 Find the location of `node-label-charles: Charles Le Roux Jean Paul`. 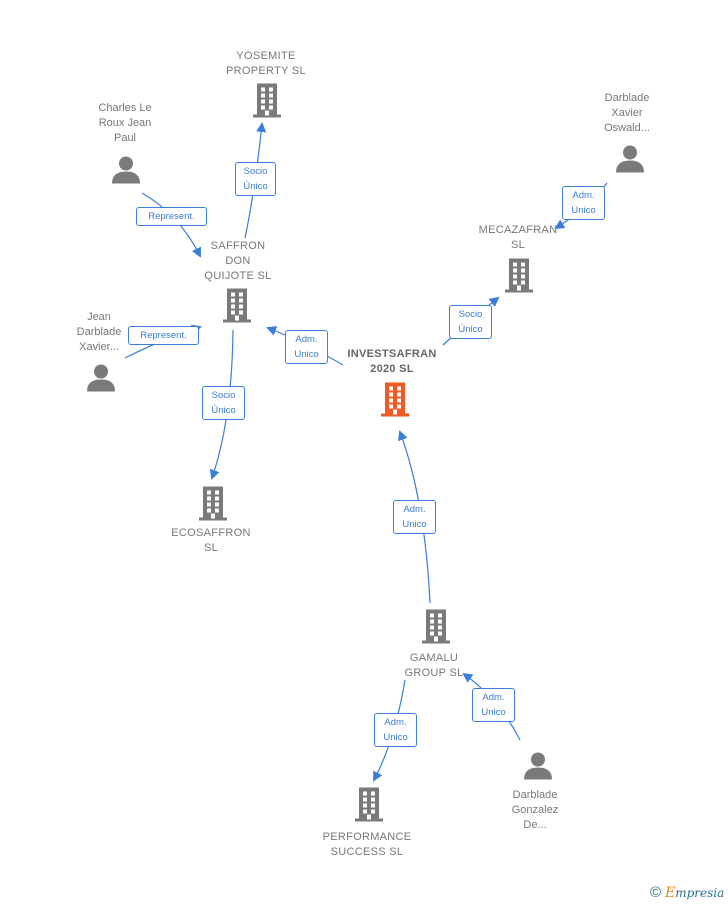

node-label-charles: Charles Le Roux Jean Paul is located at coordinates (125, 123).